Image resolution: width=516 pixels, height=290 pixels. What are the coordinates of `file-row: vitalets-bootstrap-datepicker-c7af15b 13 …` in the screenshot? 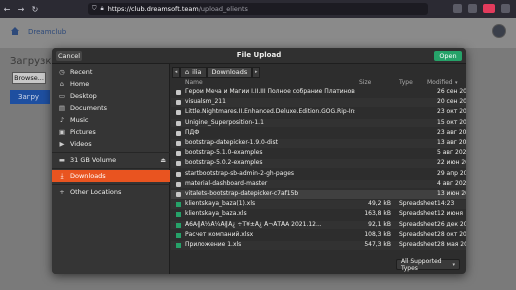 It's located at (318, 194).